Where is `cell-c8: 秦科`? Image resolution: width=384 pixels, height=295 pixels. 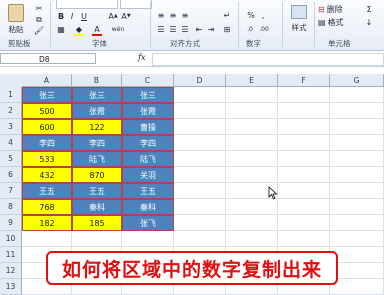 cell-c8: 秦科 is located at coordinates (148, 207).